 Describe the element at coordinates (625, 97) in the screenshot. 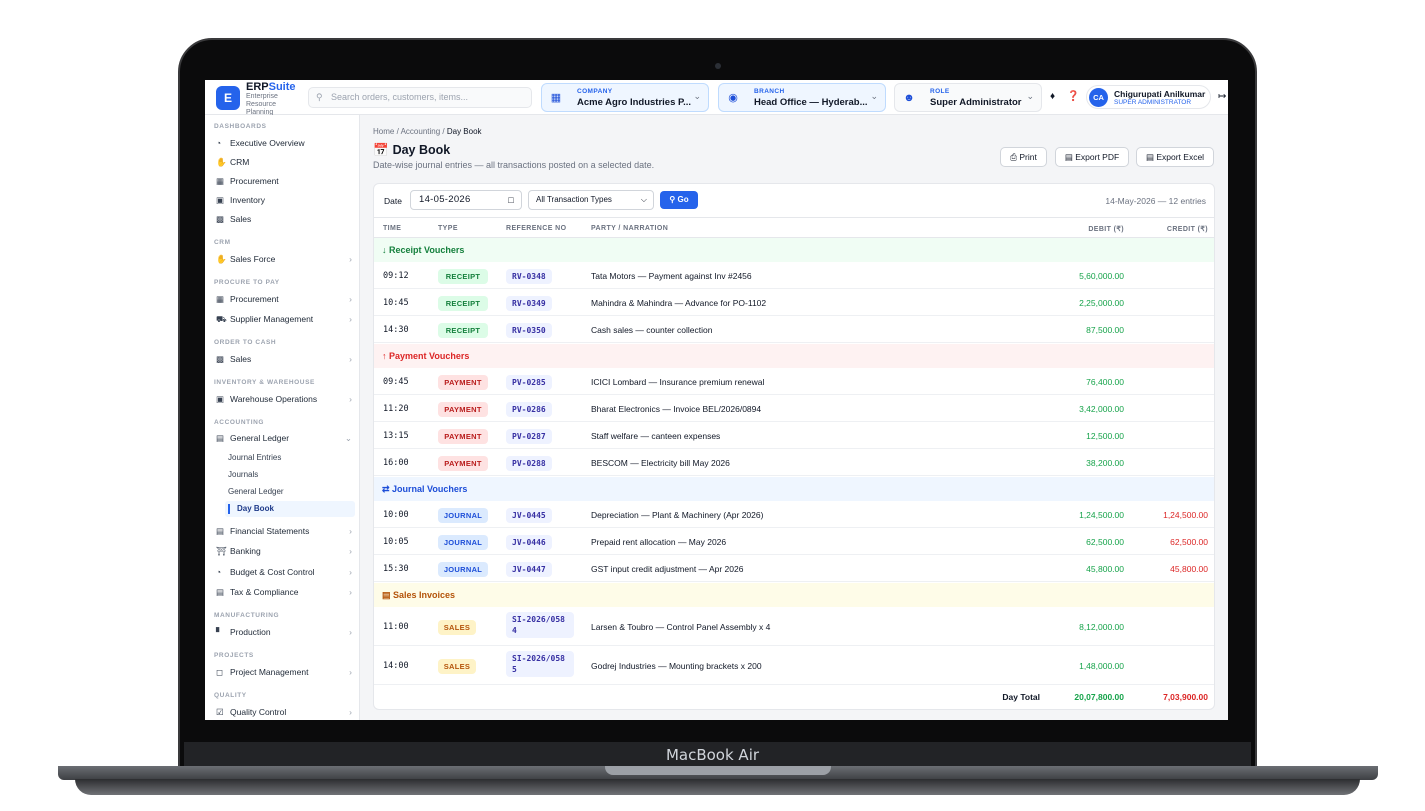

I see `company-selector: ▦ COMPANY Acme Agro Industries P... ⌄` at that location.